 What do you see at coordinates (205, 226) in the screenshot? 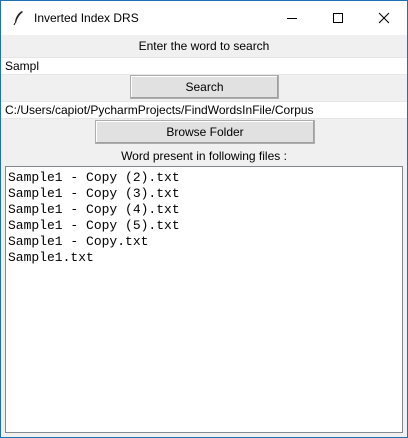
I see `list-item: Sample1 - Copy (5).txt` at bounding box center [205, 226].